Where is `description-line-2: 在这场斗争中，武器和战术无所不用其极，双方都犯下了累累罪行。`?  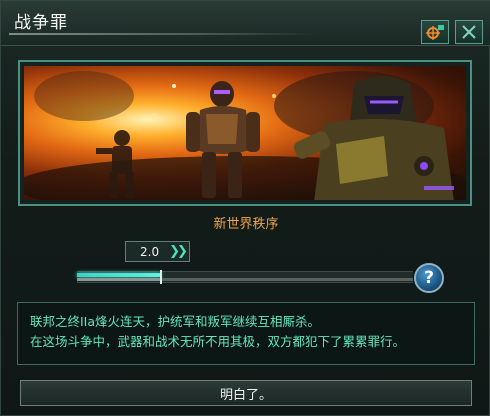
description-line-2: 在这场斗争中，武器和战术无所不用其极，双方都犯下了累累罪行。 is located at coordinates (218, 341).